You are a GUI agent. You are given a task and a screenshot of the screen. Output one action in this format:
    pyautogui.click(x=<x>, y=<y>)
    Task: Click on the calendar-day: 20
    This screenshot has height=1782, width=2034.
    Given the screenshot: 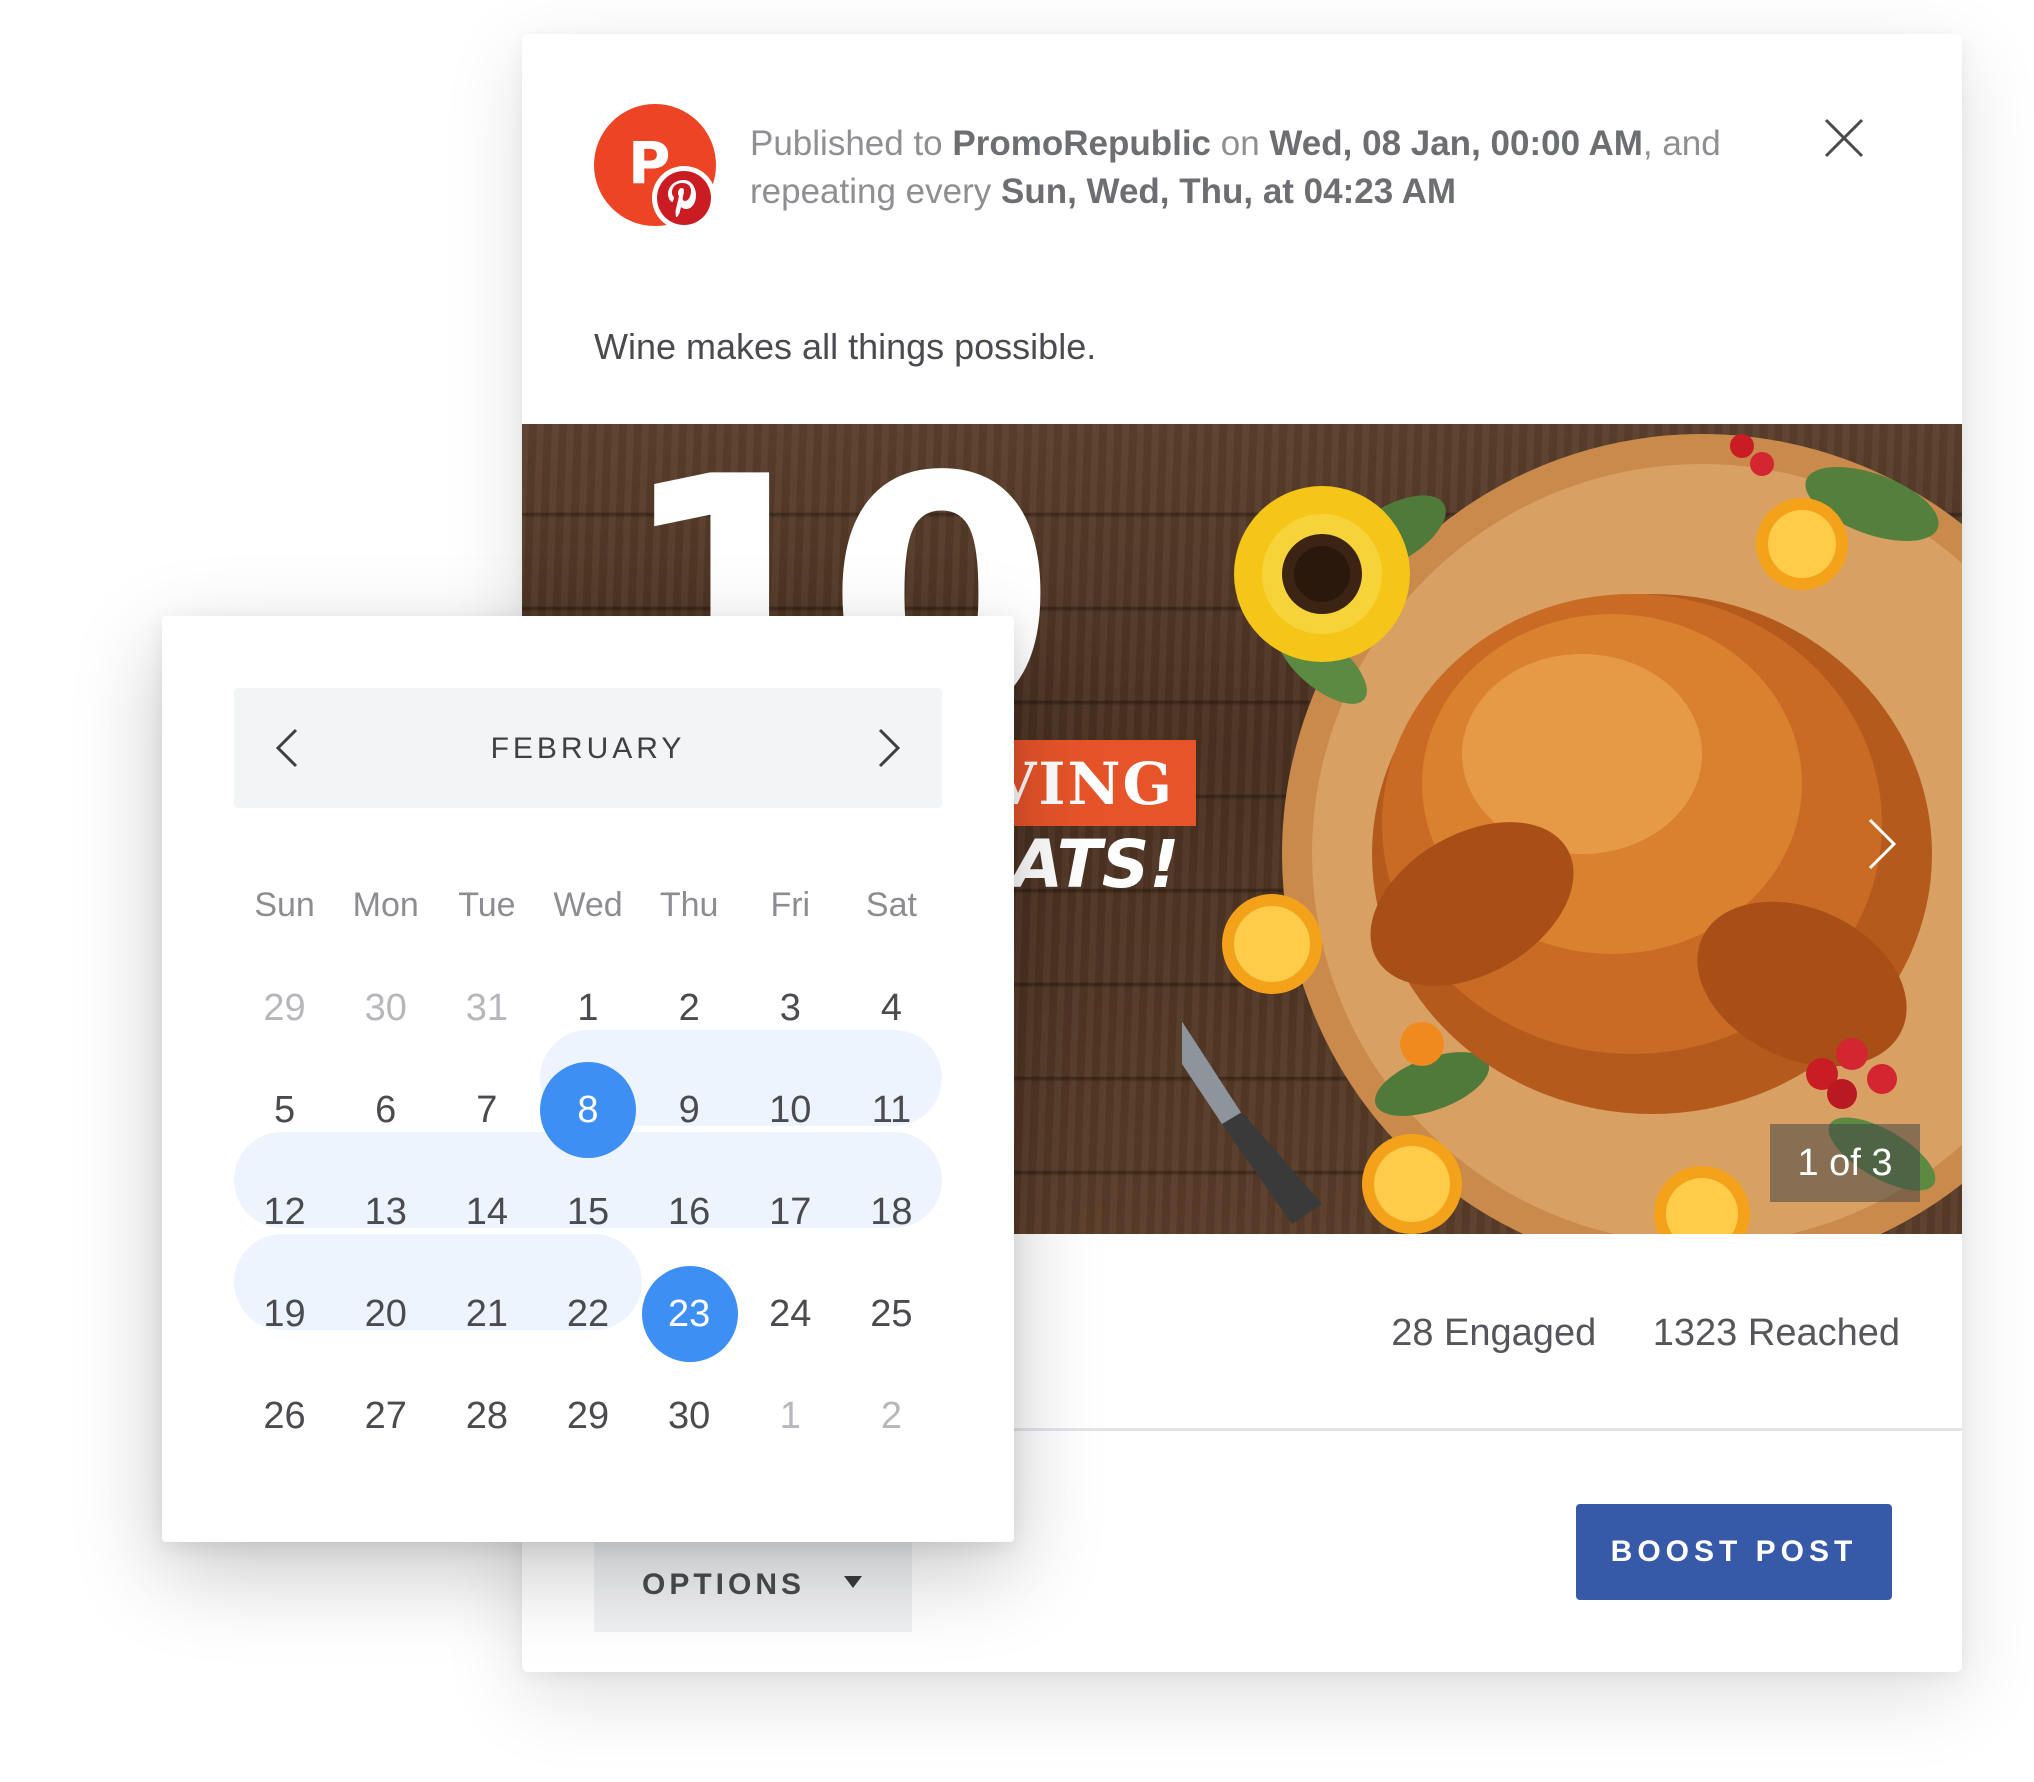 What is the action you would take?
    pyautogui.click(x=385, y=1314)
    